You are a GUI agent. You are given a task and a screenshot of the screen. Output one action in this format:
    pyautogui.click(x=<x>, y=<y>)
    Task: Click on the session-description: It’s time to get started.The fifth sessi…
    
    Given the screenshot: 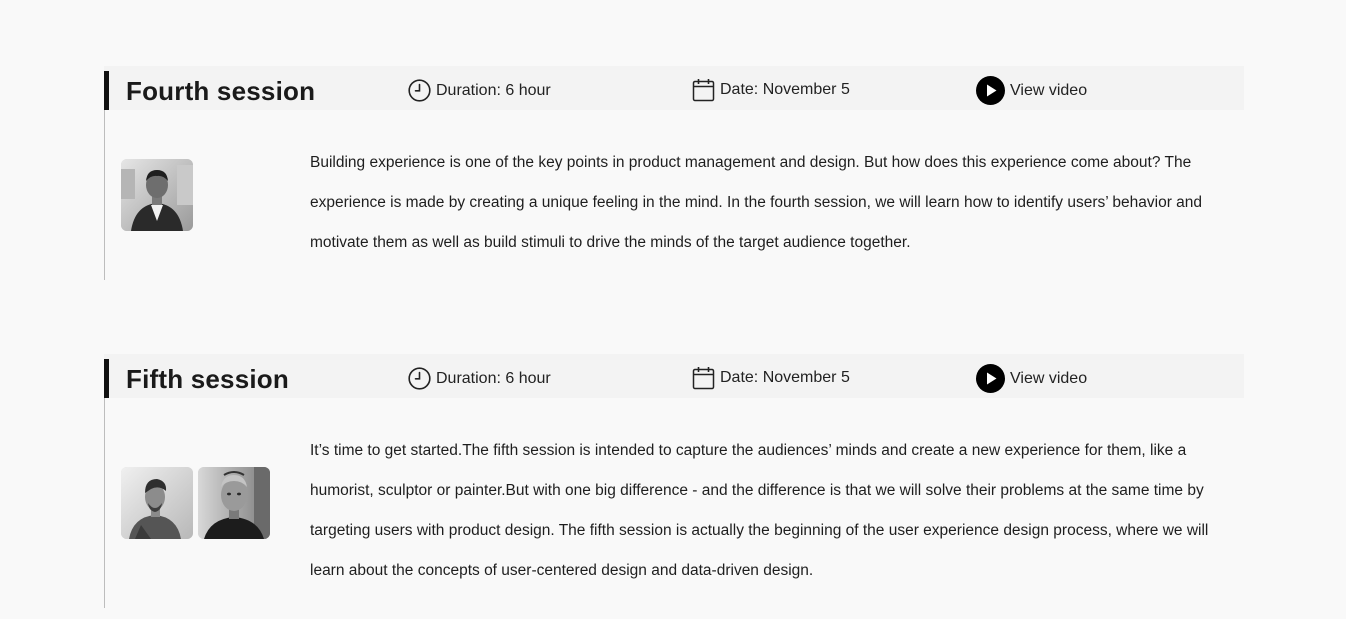 What is the action you would take?
    pyautogui.click(x=759, y=510)
    